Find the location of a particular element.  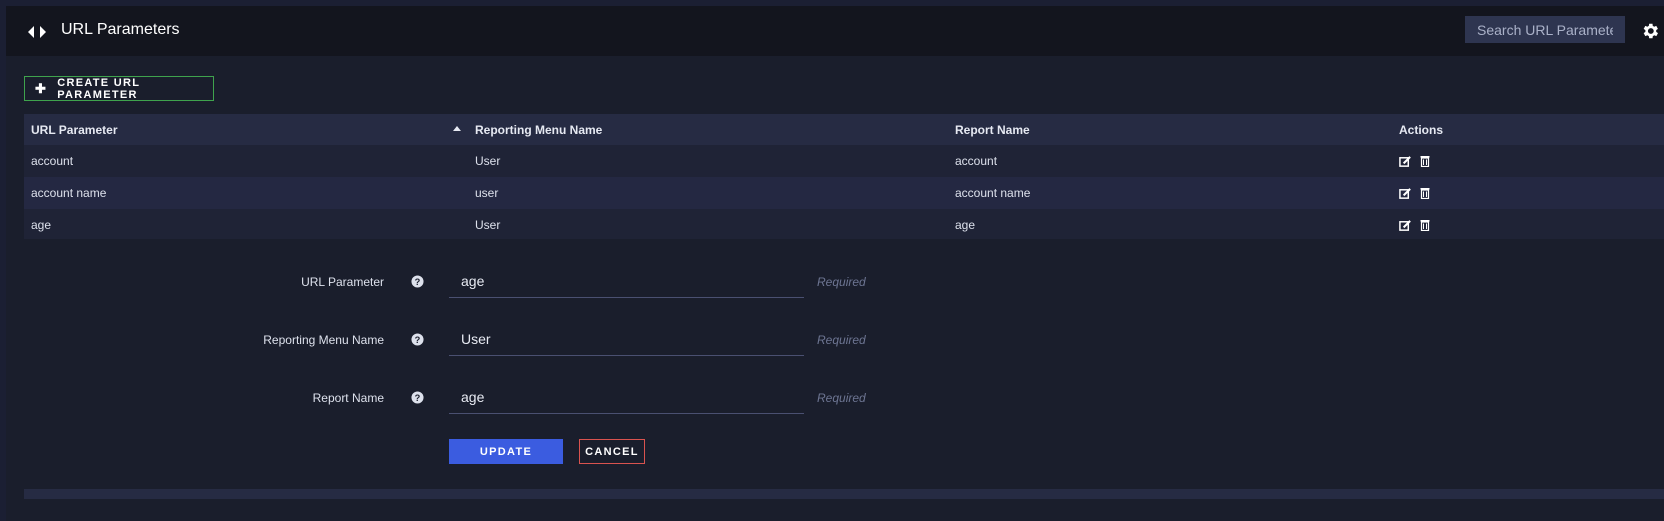

cell-reporting-menu-name: user is located at coordinates (487, 193).